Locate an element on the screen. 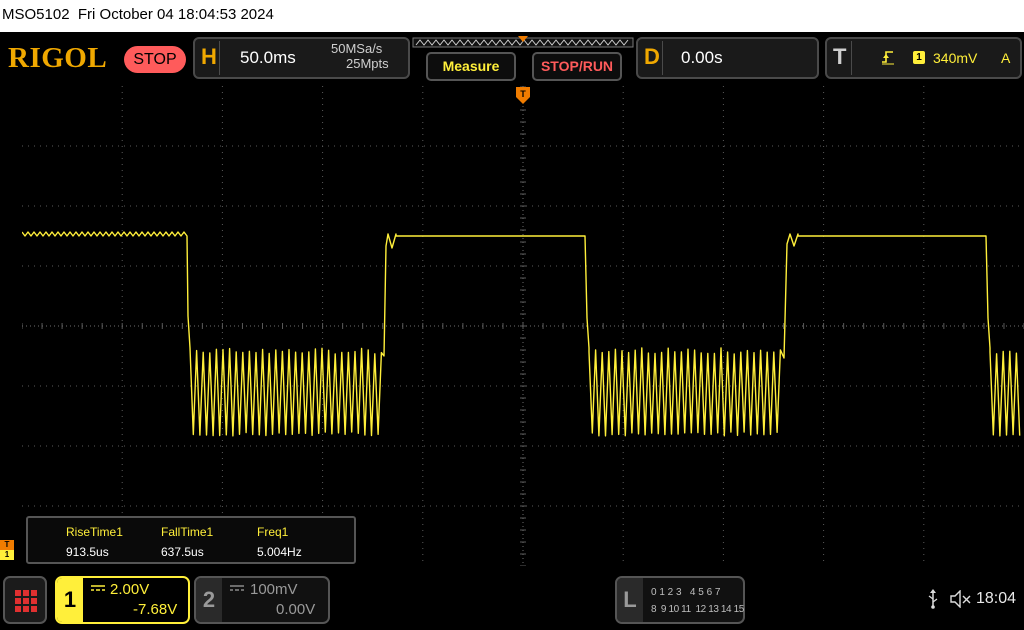  sample-rate: 50MSa/s is located at coordinates (356, 48).